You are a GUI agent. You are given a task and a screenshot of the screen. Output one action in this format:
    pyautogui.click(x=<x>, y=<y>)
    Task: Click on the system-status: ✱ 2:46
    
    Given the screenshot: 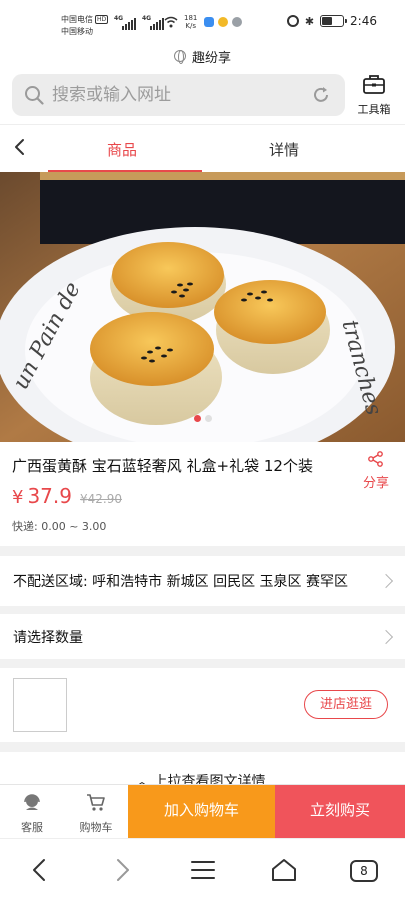 What is the action you would take?
    pyautogui.click(x=331, y=21)
    